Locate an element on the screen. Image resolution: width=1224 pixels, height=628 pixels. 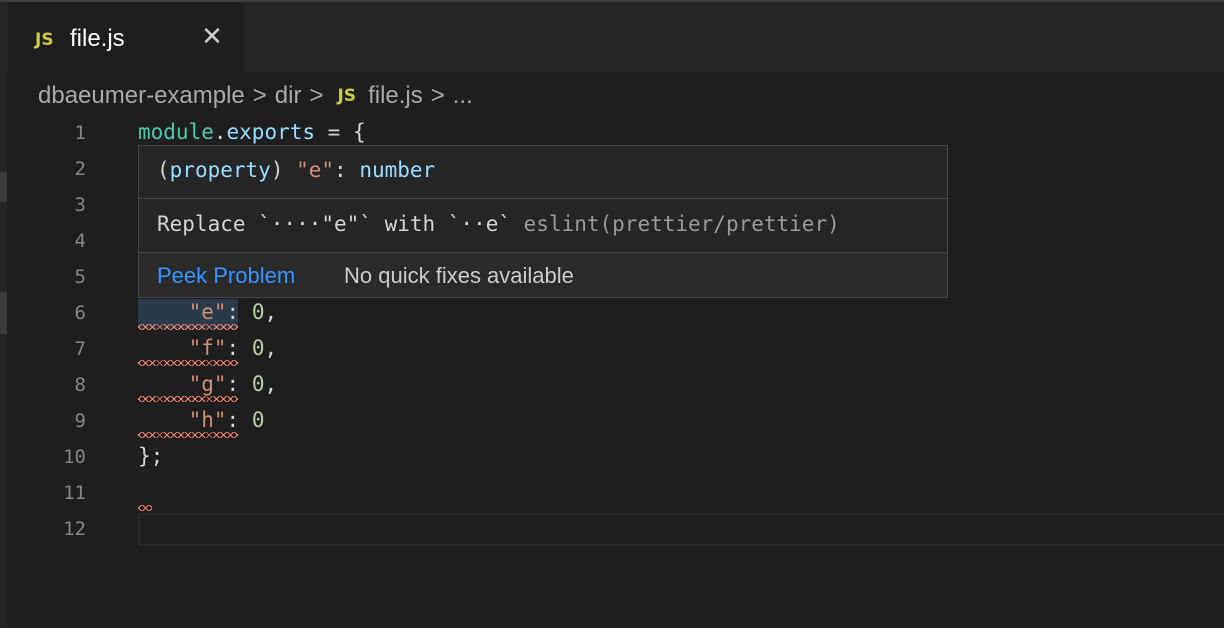
sig-token: : is located at coordinates (347, 170).